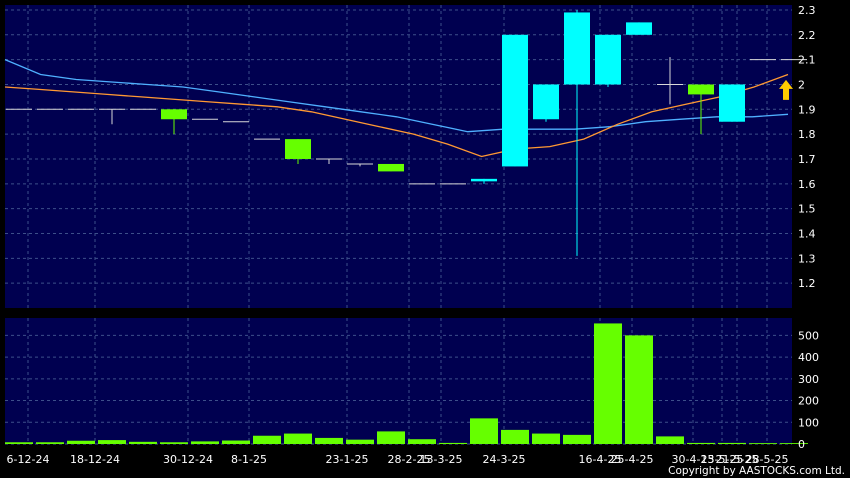  Describe the element at coordinates (347, 459) in the screenshot. I see `x-tick-label: 23-1-25` at that location.